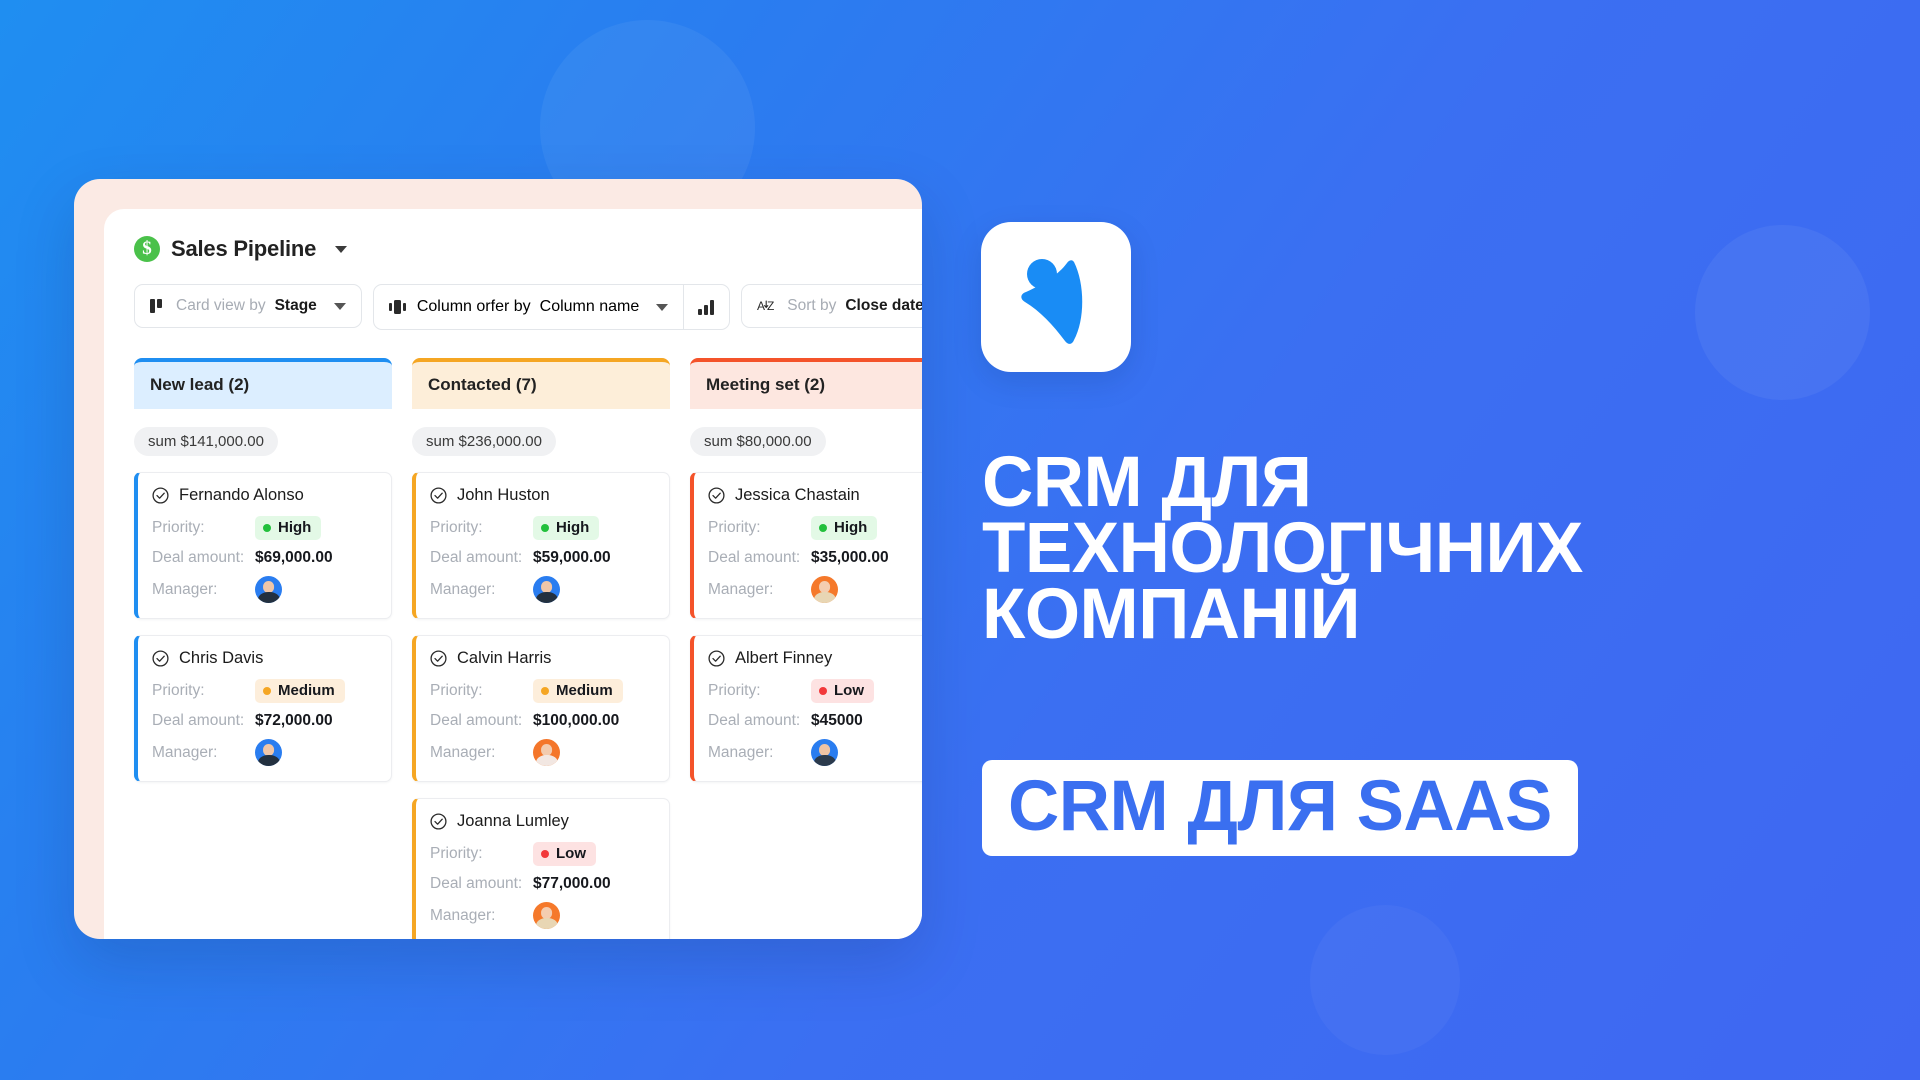  Describe the element at coordinates (815, 721) in the screenshot. I see `deal-amount-row: Deal amount: $45000` at that location.